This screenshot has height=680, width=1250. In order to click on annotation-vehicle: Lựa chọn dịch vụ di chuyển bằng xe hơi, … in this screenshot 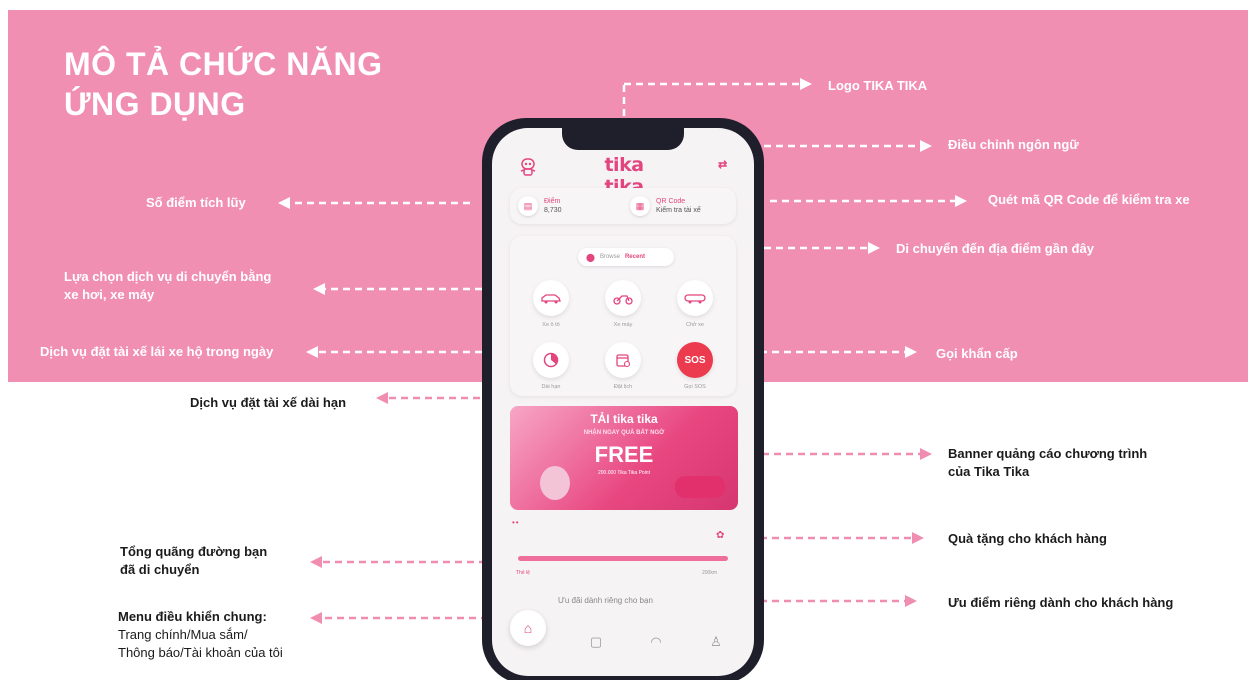, I will do `click(167, 286)`.